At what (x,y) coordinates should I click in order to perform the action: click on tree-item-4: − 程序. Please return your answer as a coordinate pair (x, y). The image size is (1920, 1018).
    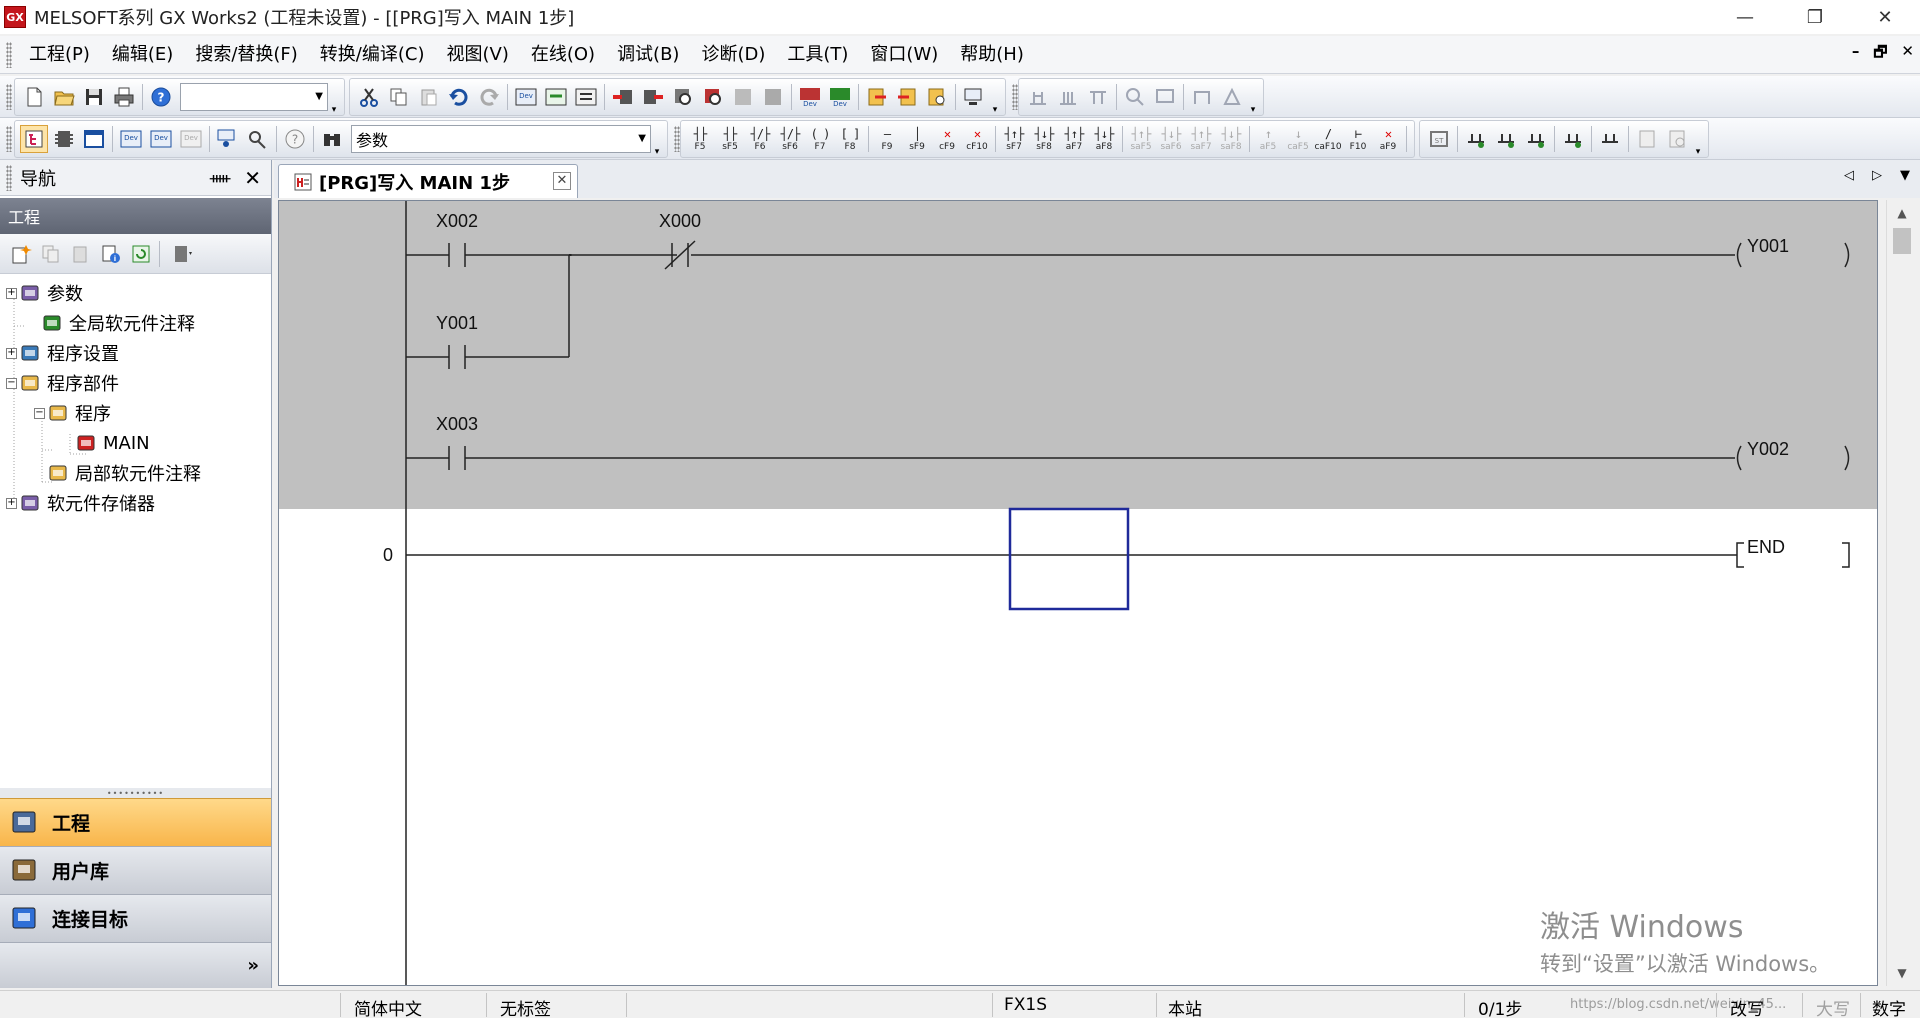
    Looking at the image, I should click on (135, 413).